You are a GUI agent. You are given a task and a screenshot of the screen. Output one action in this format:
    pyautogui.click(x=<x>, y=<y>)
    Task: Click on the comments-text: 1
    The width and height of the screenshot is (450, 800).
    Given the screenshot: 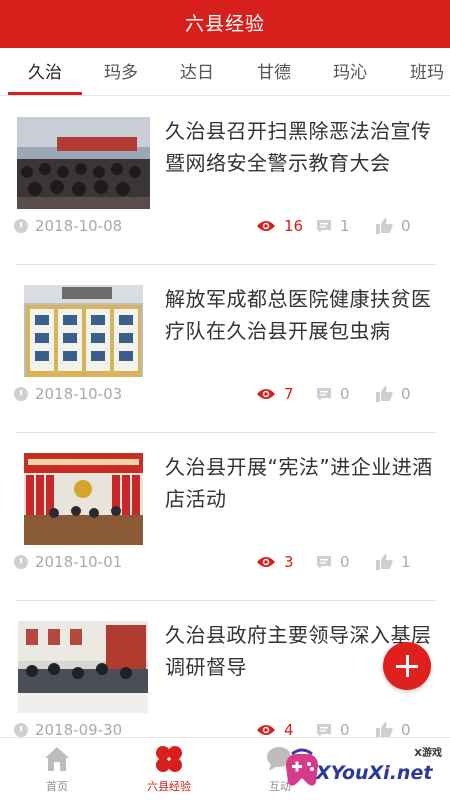 What is the action you would take?
    pyautogui.click(x=345, y=226)
    